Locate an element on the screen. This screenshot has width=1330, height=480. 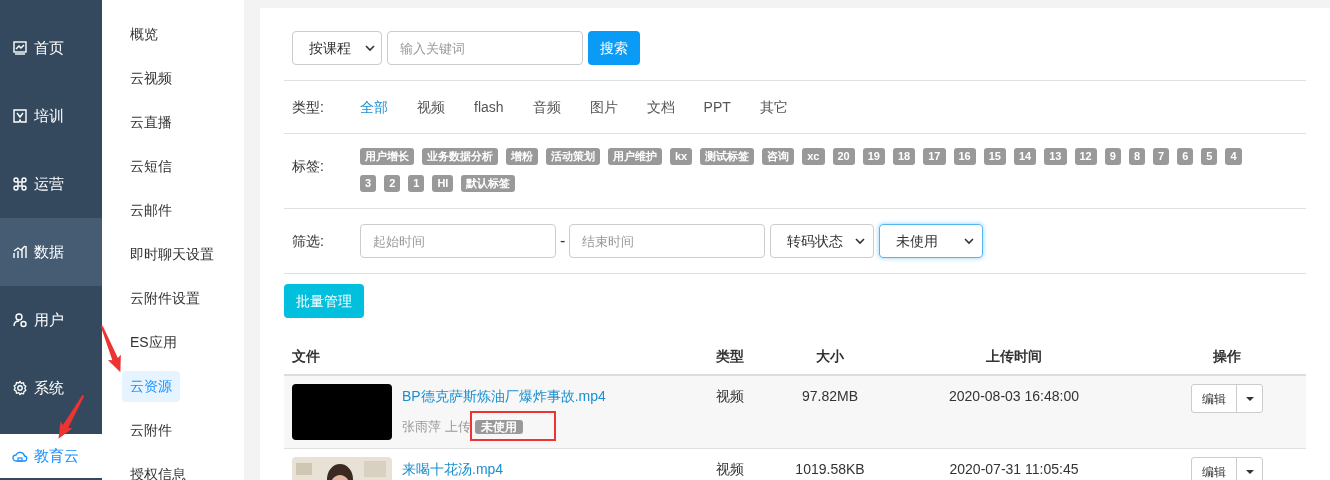
submenu-item: 概览 is located at coordinates (144, 34).